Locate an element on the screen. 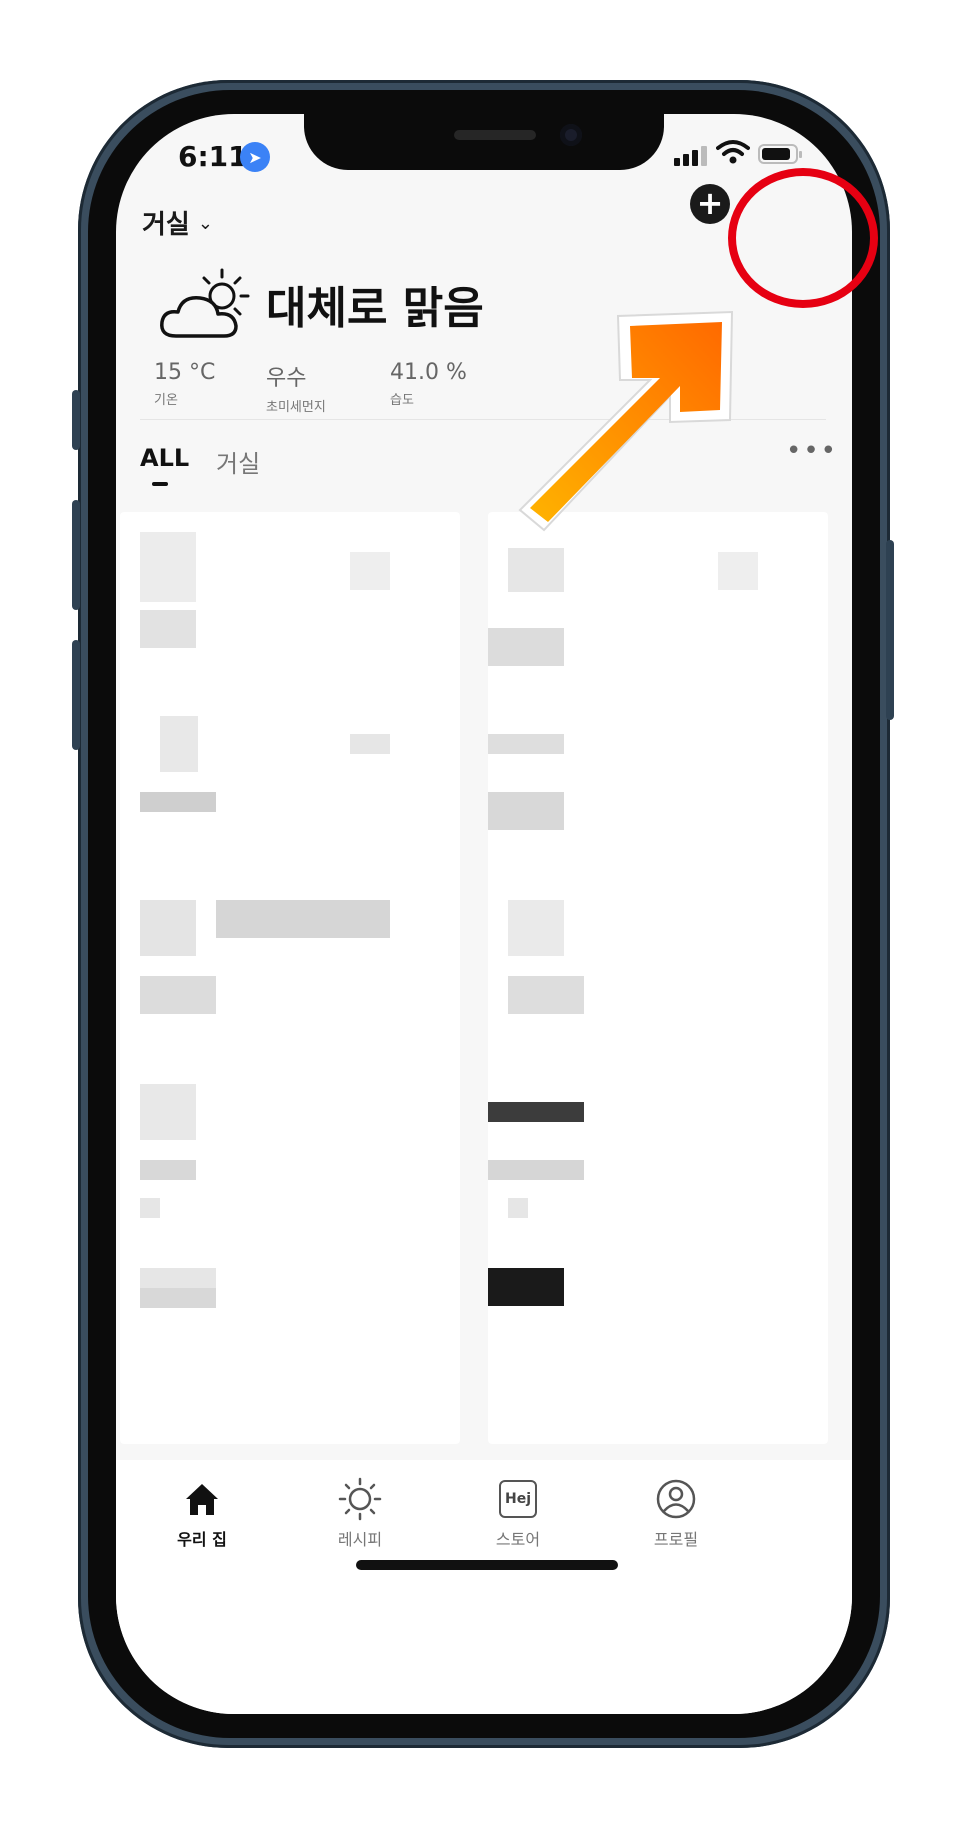  plus-icon: + is located at coordinates (710, 203).